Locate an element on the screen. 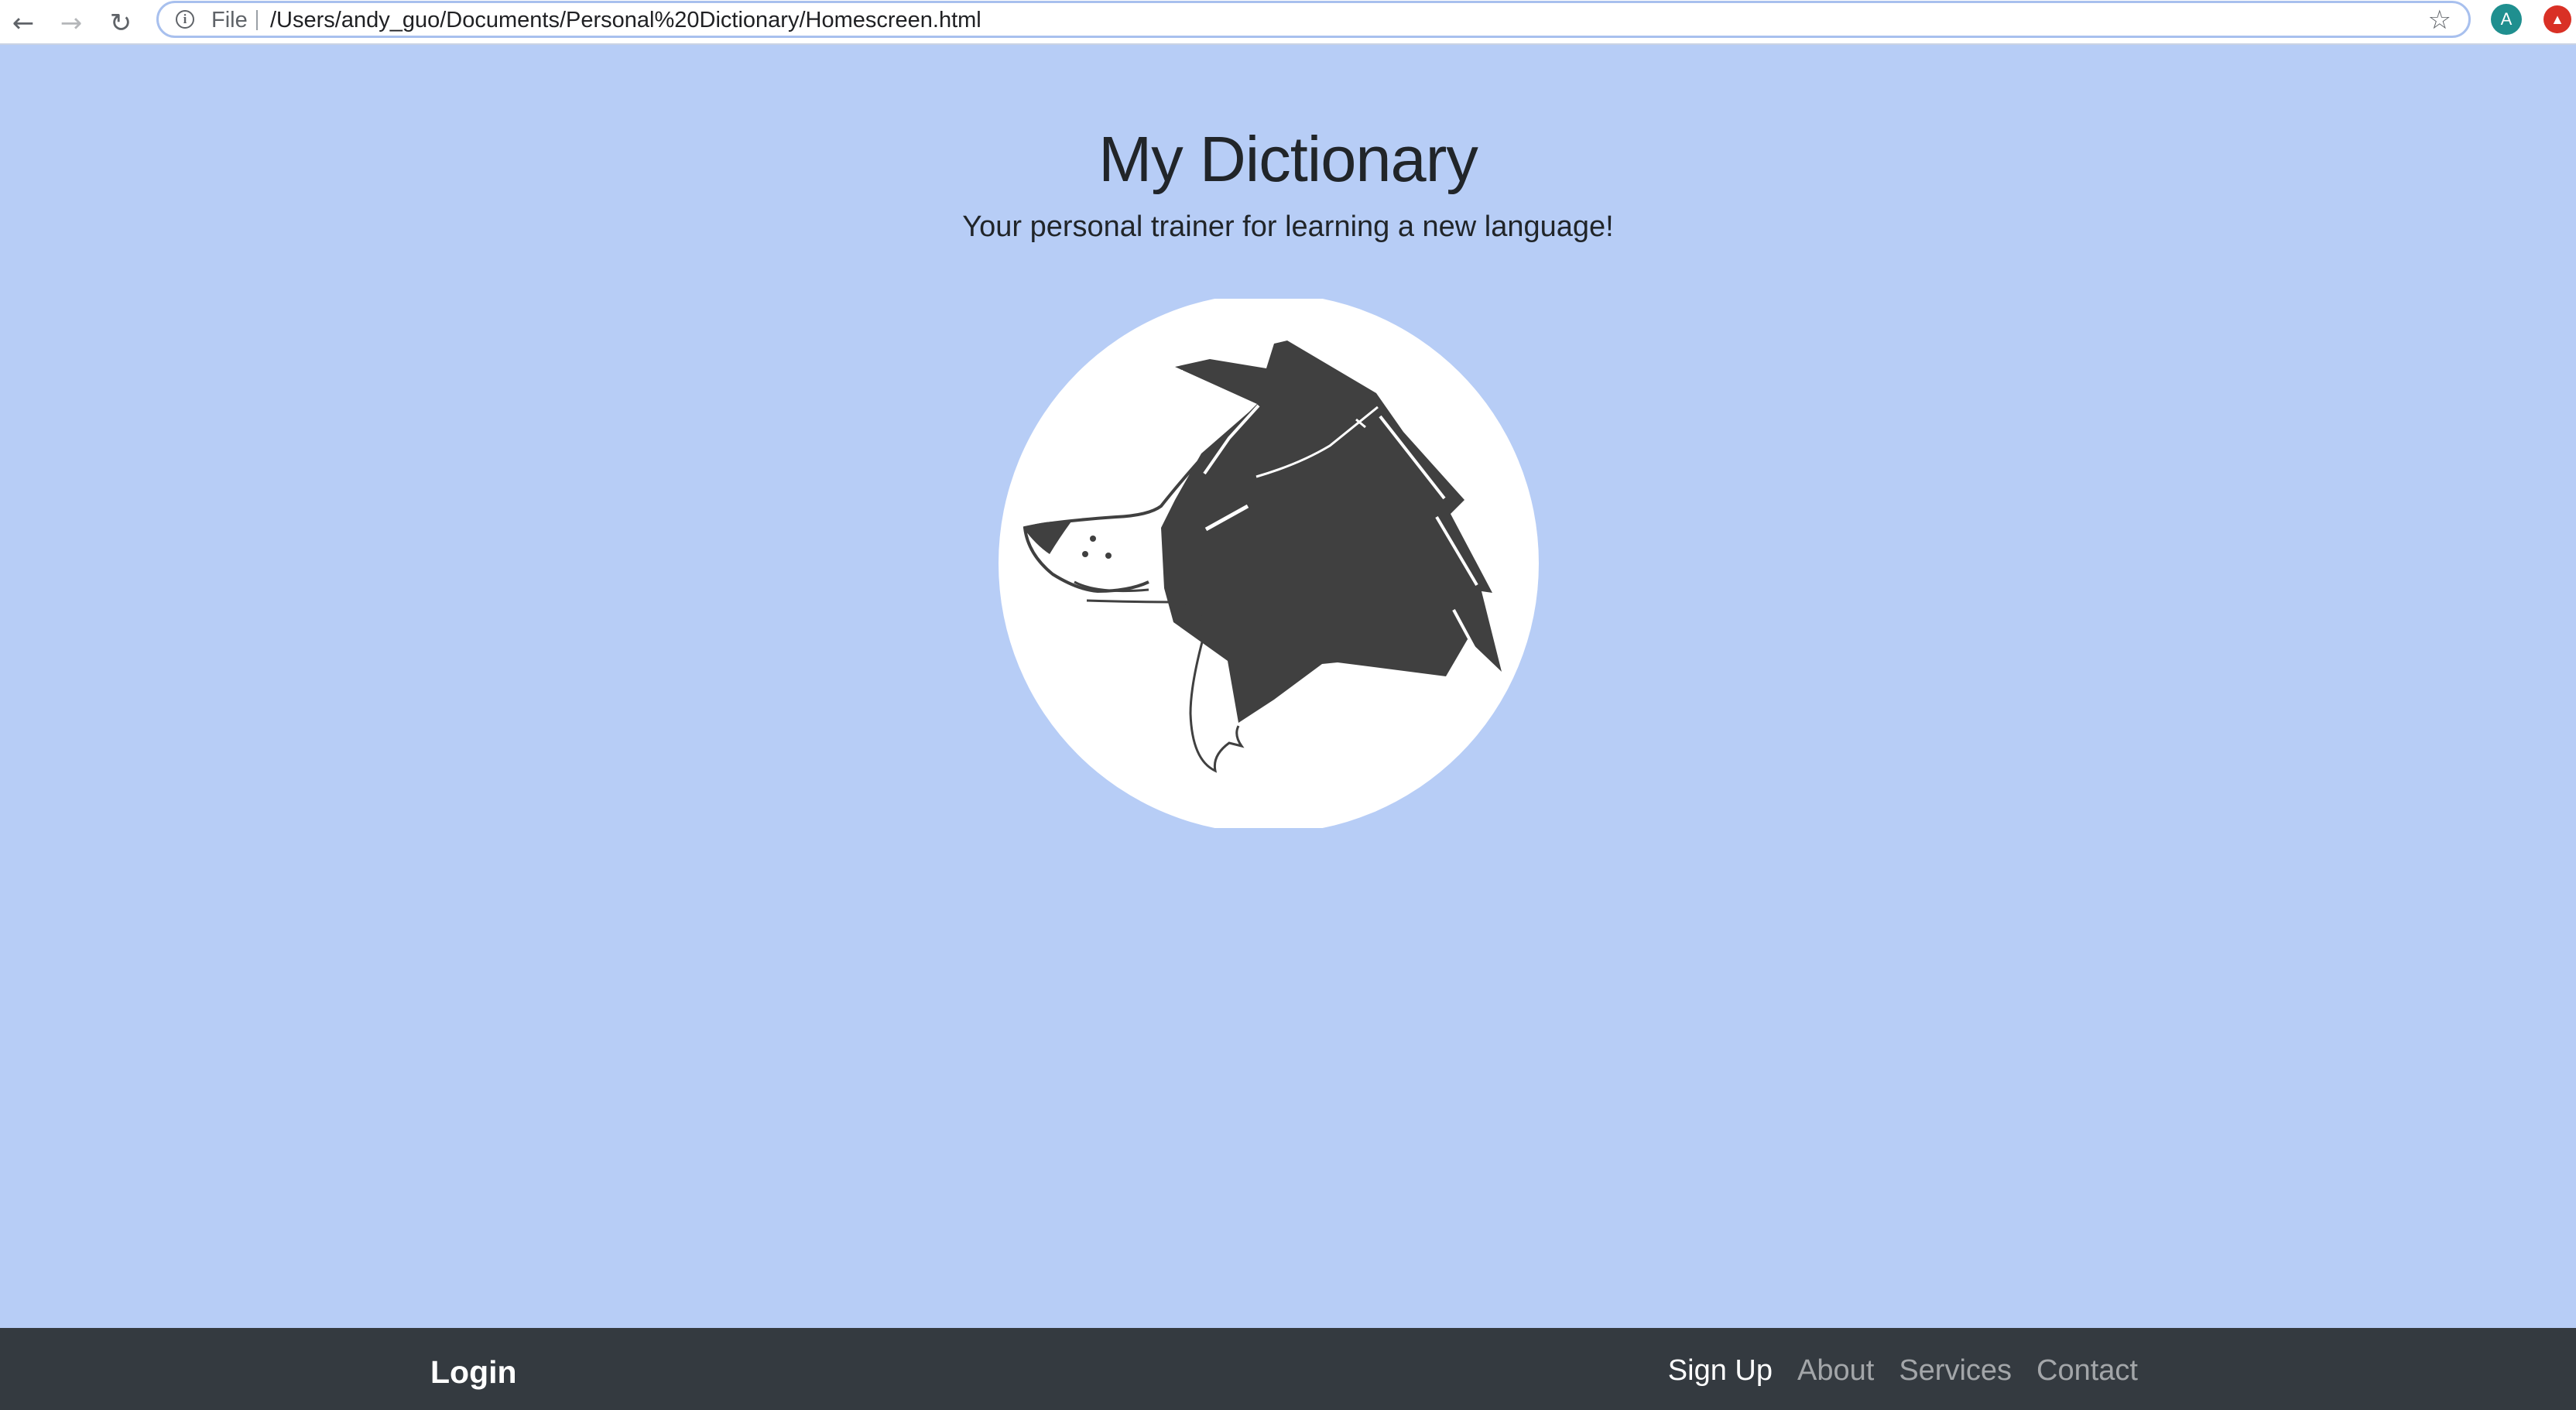 Image resolution: width=2576 pixels, height=1410 pixels. bookmark-star-icon: ☆ is located at coordinates (2439, 20).